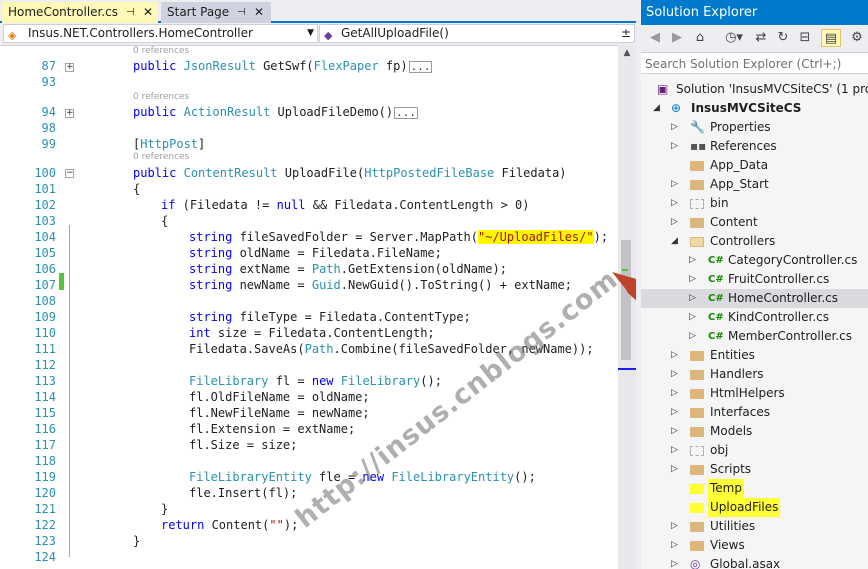 This screenshot has width=868, height=569. What do you see at coordinates (772, 89) in the screenshot?
I see `tree-label: Solution 'InsusMVCSiteCS' (1 project)` at bounding box center [772, 89].